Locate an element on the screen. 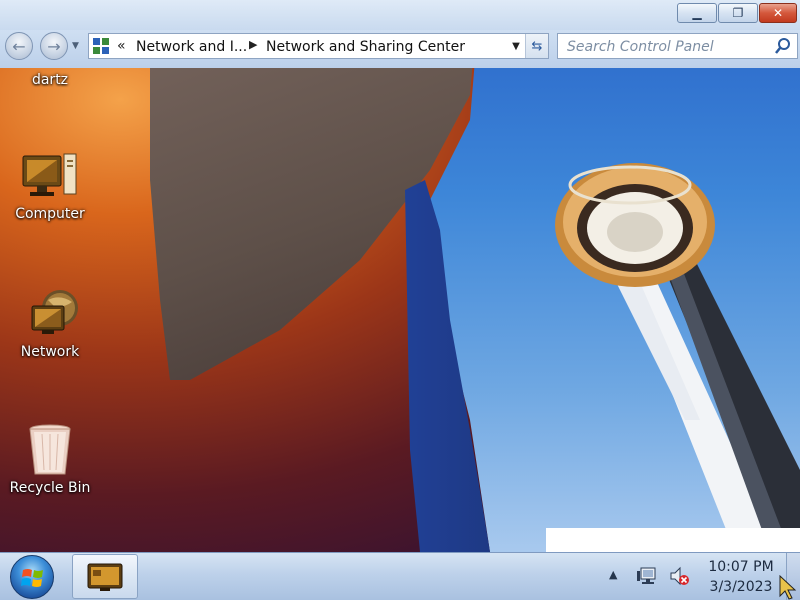 The image size is (800, 603). minimize-icon: ▁ is located at coordinates (697, 13).